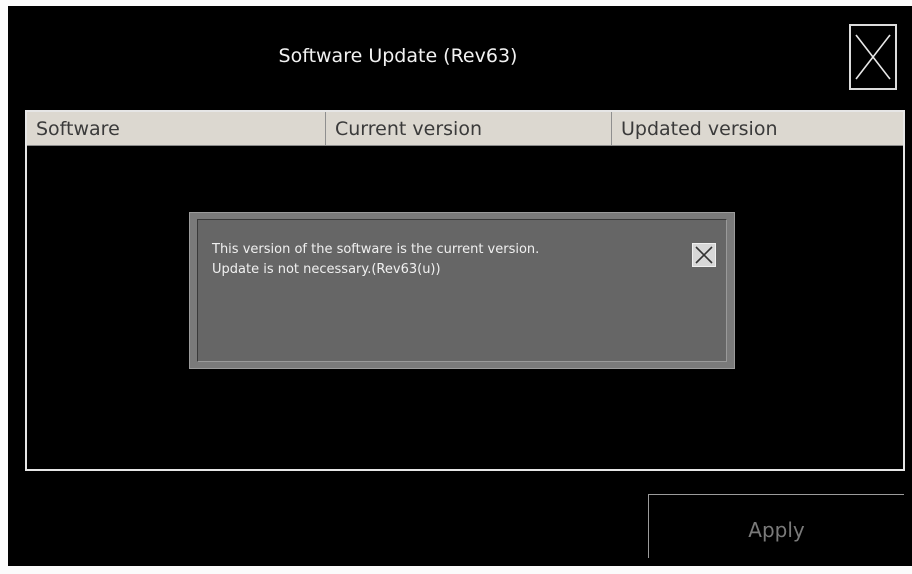 The image size is (912, 574). What do you see at coordinates (176, 128) in the screenshot?
I see `column-header-software: Software` at bounding box center [176, 128].